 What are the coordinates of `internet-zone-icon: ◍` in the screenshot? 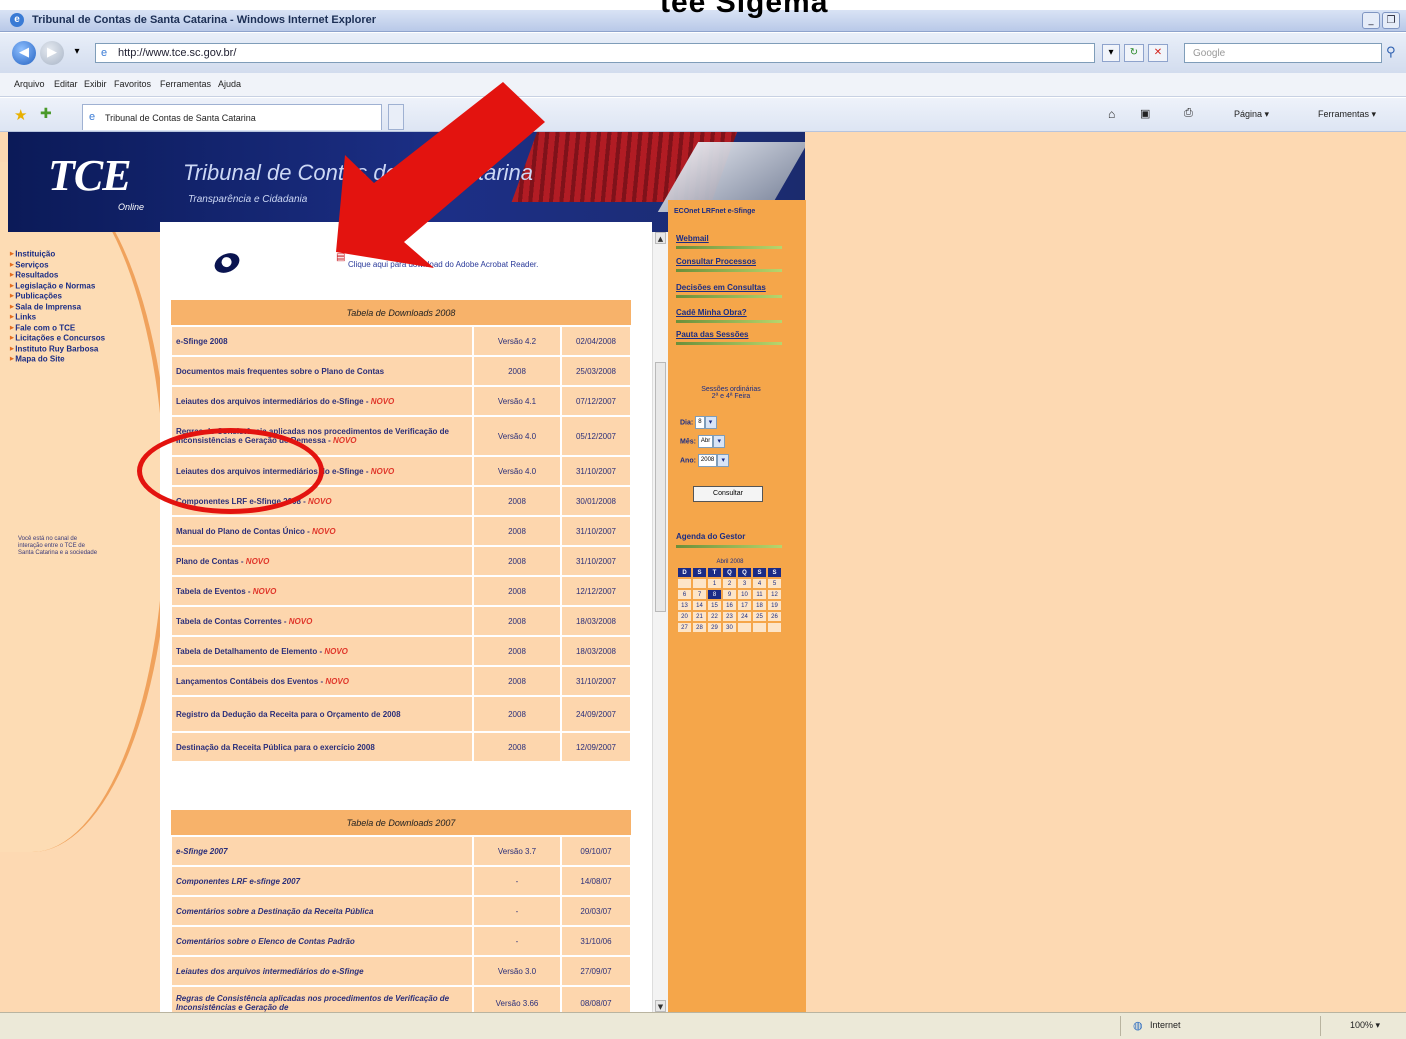 It's located at (1138, 1025).